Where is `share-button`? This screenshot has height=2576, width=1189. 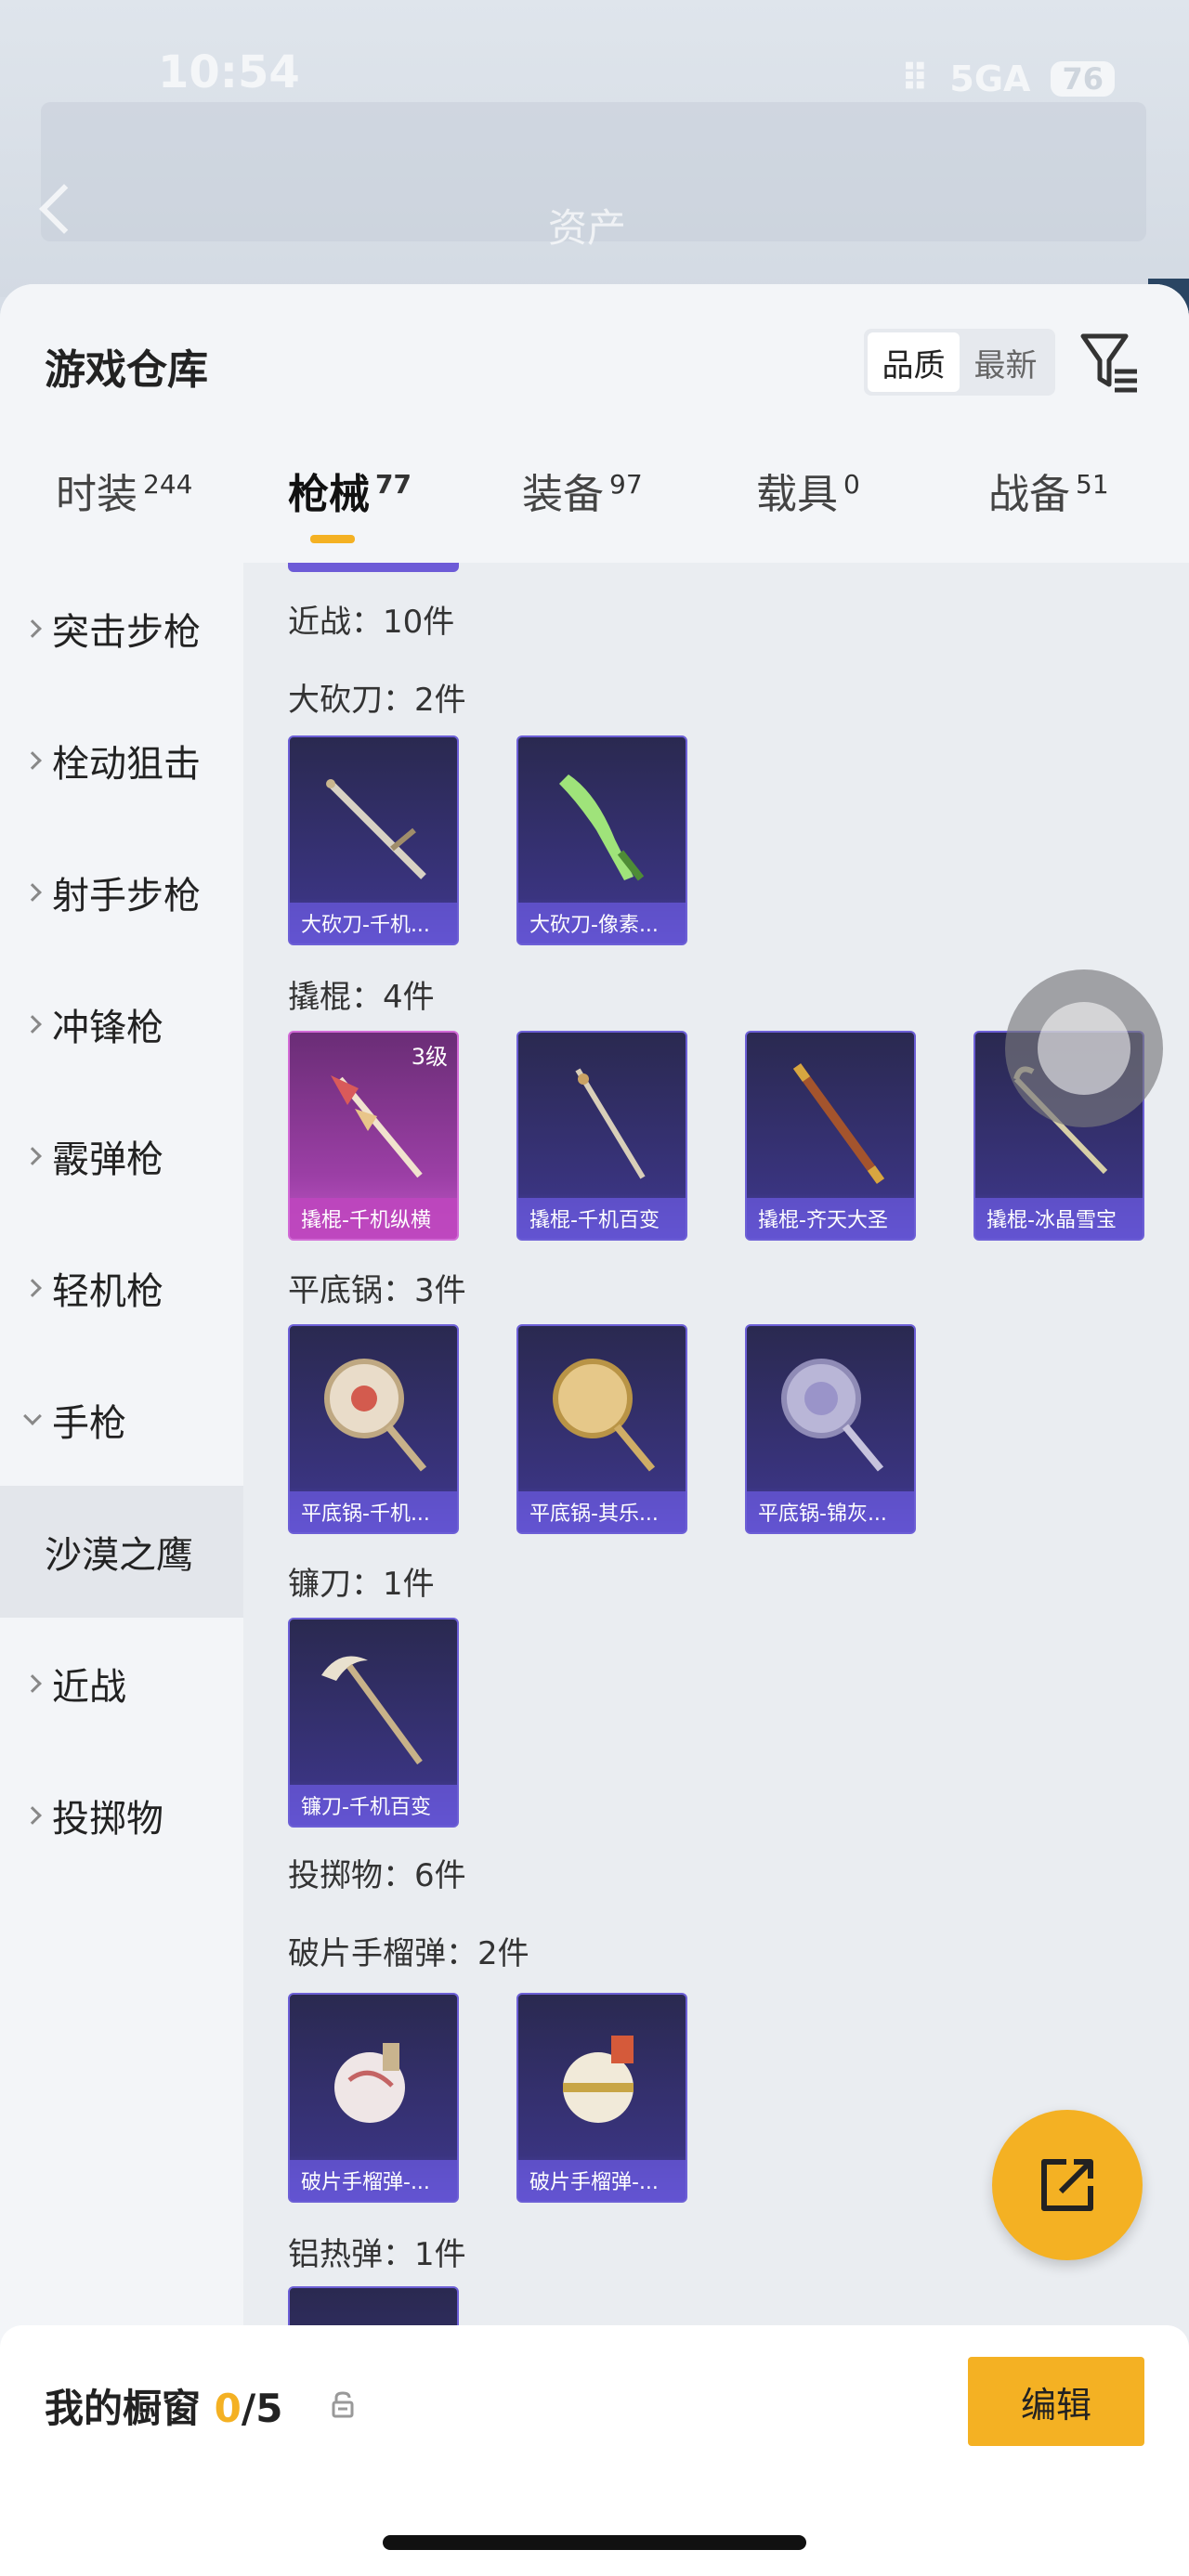
share-button is located at coordinates (1067, 2185).